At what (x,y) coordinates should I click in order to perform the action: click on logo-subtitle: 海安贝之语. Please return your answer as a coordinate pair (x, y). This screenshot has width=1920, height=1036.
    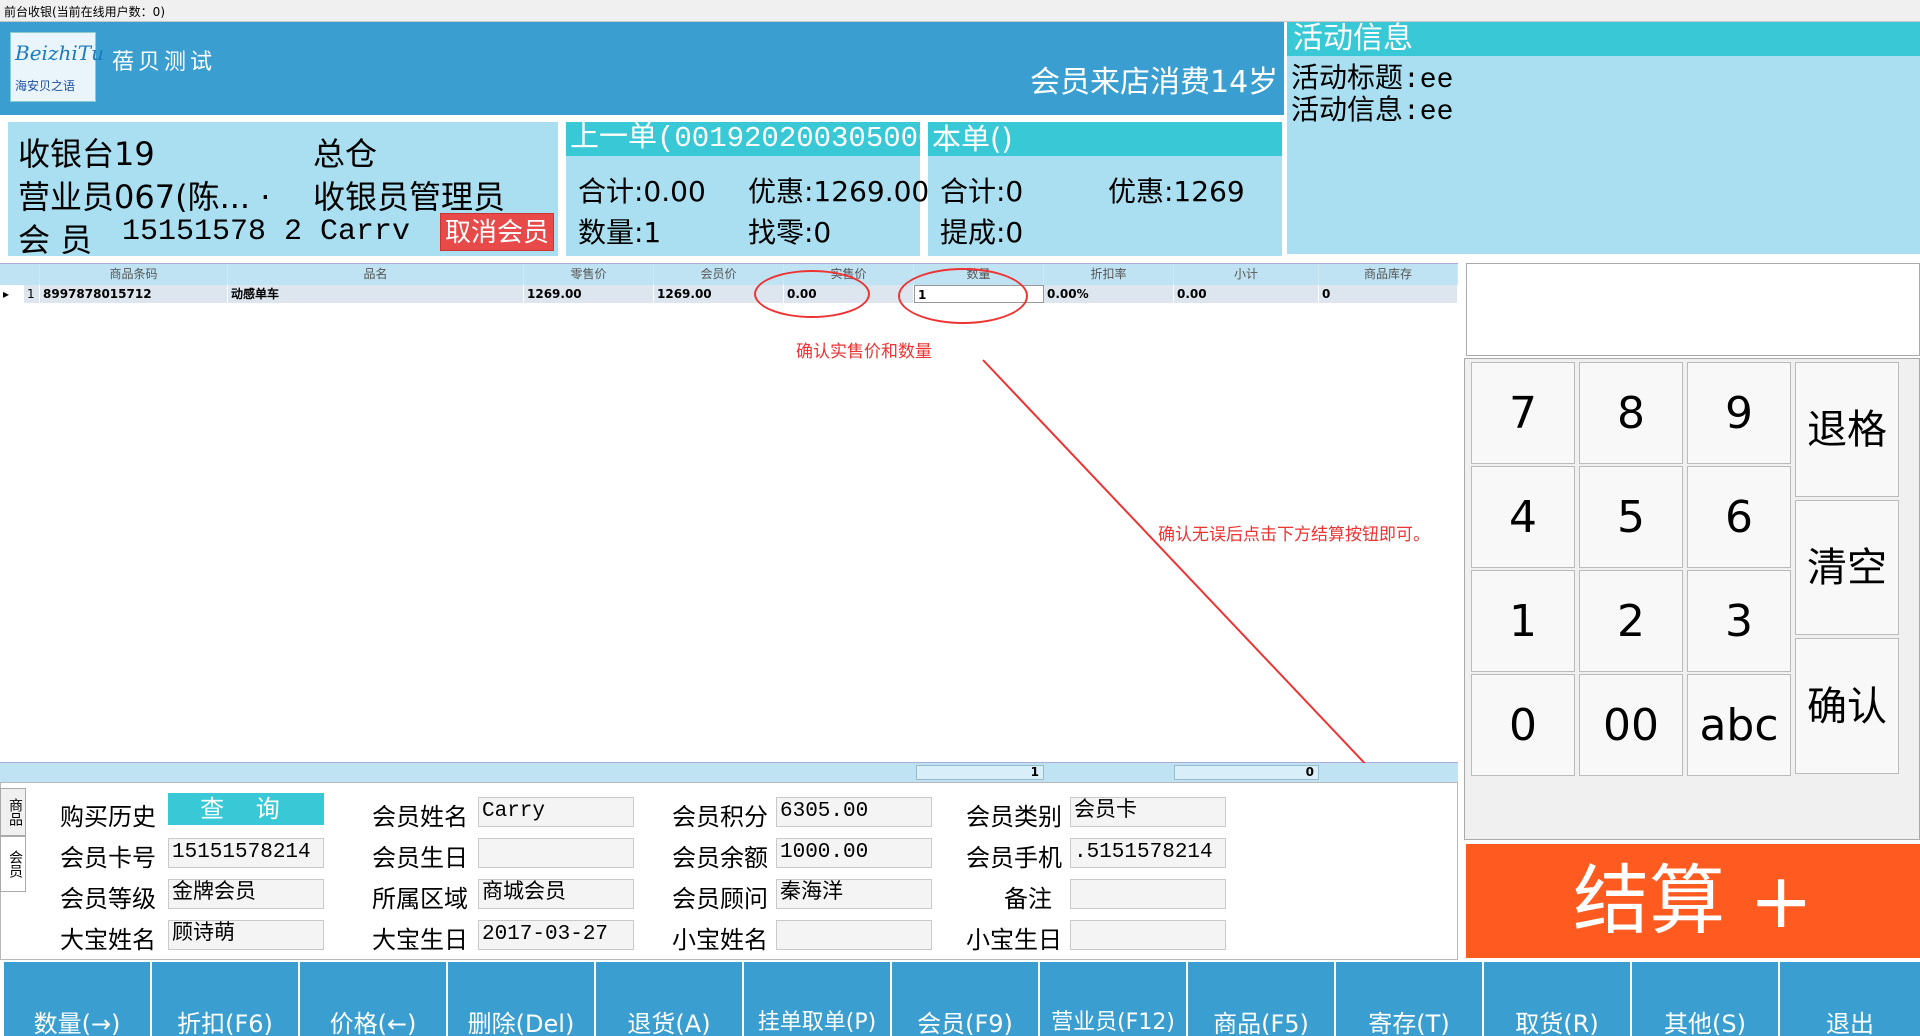
    Looking at the image, I should click on (45, 86).